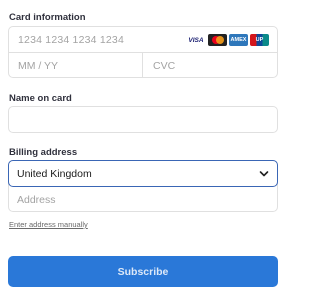  What do you see at coordinates (210, 65) in the screenshot?
I see `cvc-input: CVC` at bounding box center [210, 65].